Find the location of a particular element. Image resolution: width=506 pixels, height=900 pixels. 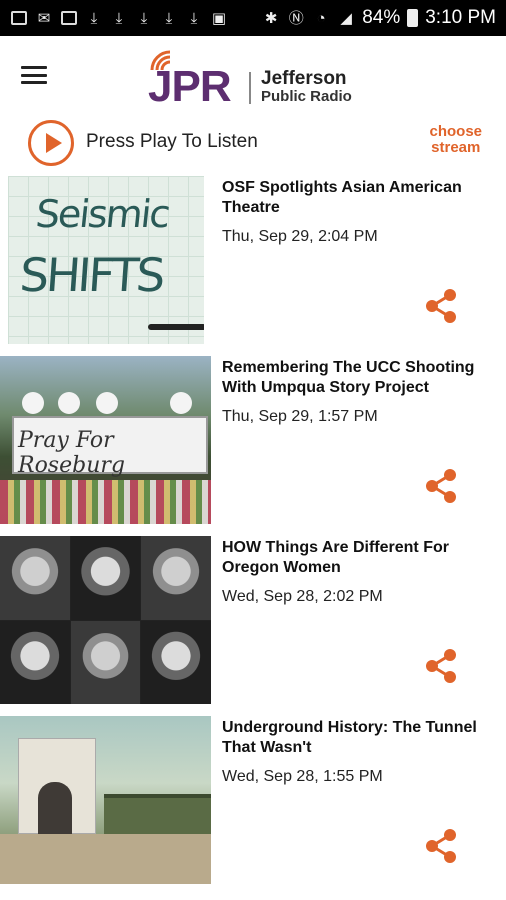

ground is located at coordinates (105, 859).